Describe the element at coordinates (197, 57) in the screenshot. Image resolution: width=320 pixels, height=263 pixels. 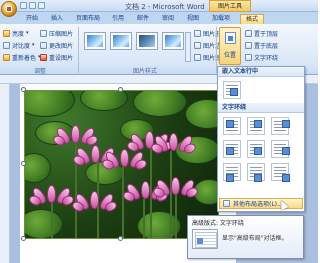
I see `picture-effects-icon` at that location.